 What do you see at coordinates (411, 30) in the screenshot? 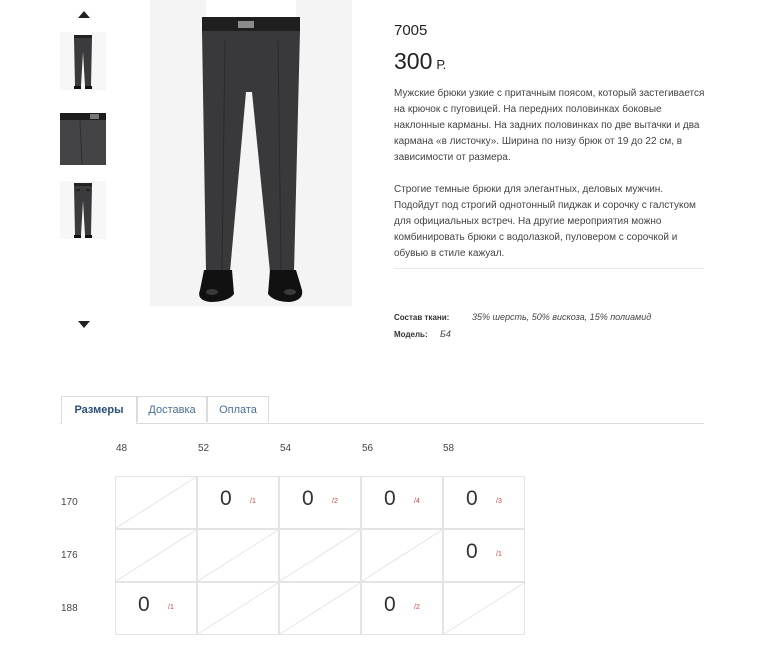
I see `product-code: 7005` at bounding box center [411, 30].